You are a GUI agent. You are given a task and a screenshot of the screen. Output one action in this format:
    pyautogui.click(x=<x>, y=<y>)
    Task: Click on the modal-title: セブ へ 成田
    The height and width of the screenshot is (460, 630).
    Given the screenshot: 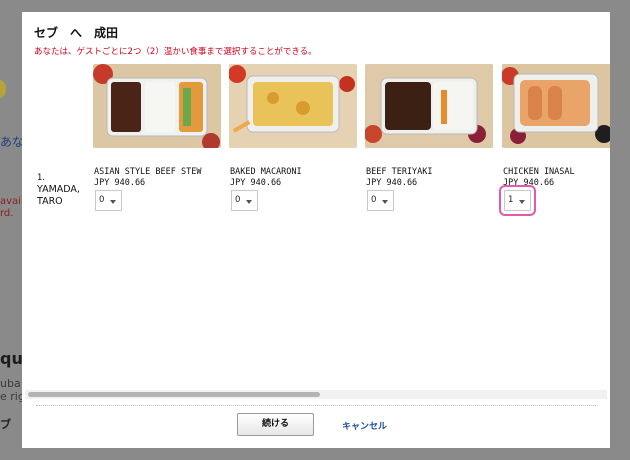 What is the action you would take?
    pyautogui.click(x=76, y=33)
    